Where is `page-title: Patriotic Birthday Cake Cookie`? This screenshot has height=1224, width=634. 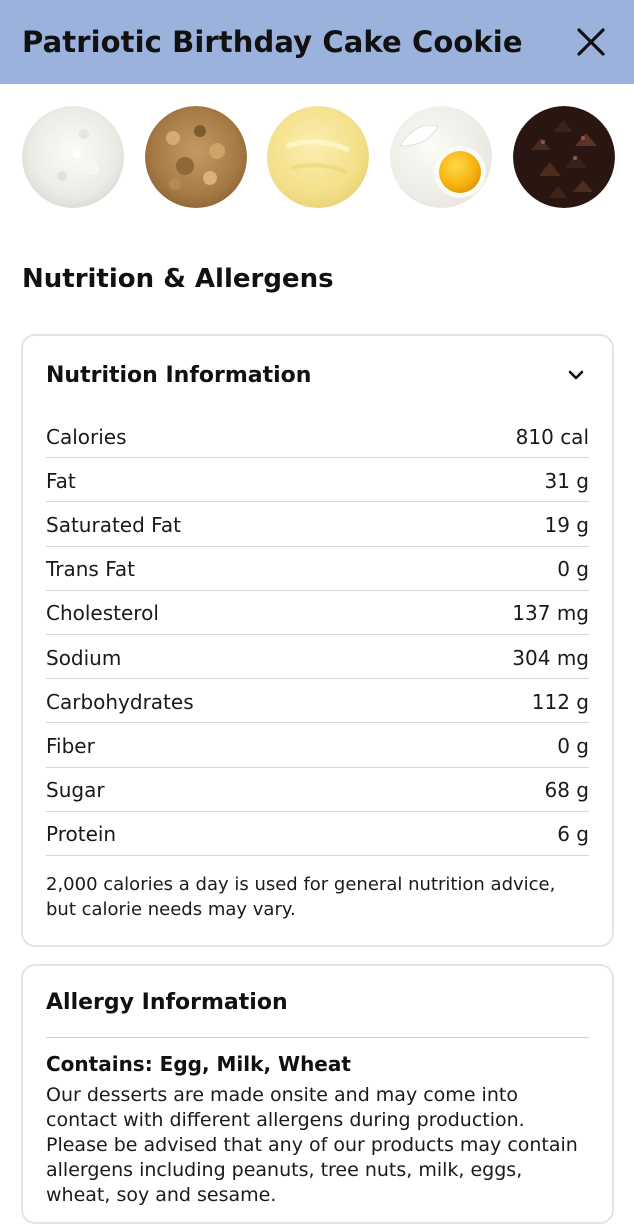
page-title: Patriotic Birthday Cake Cookie is located at coordinates (272, 42).